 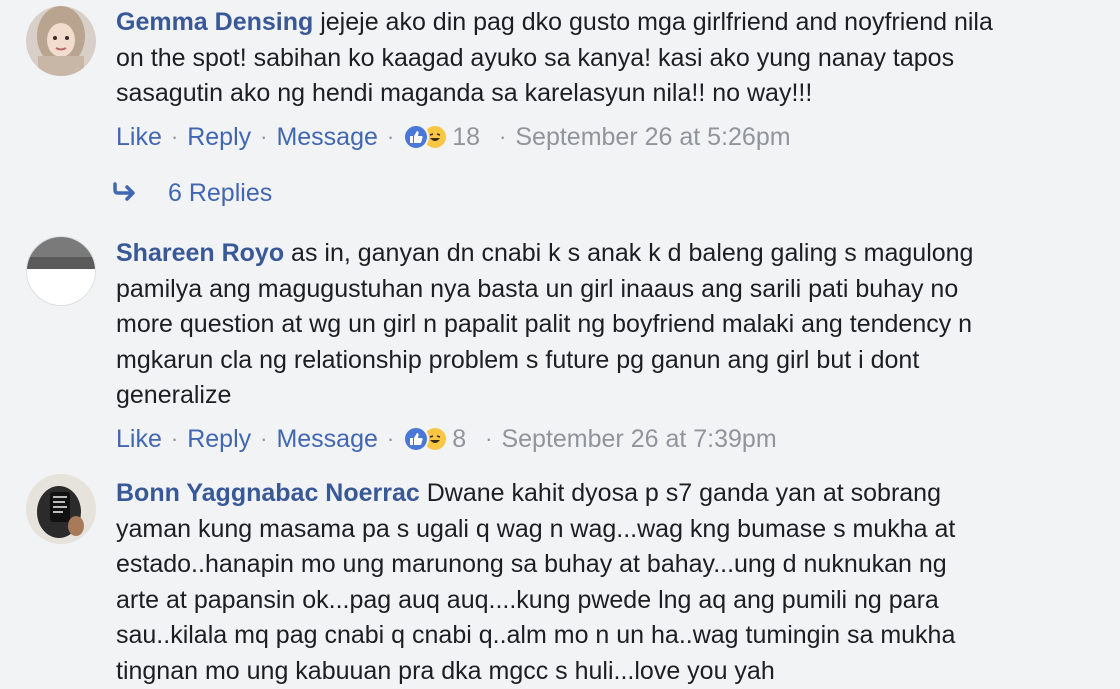 What do you see at coordinates (126, 193) in the screenshot?
I see `reply-arrow-icon` at bounding box center [126, 193].